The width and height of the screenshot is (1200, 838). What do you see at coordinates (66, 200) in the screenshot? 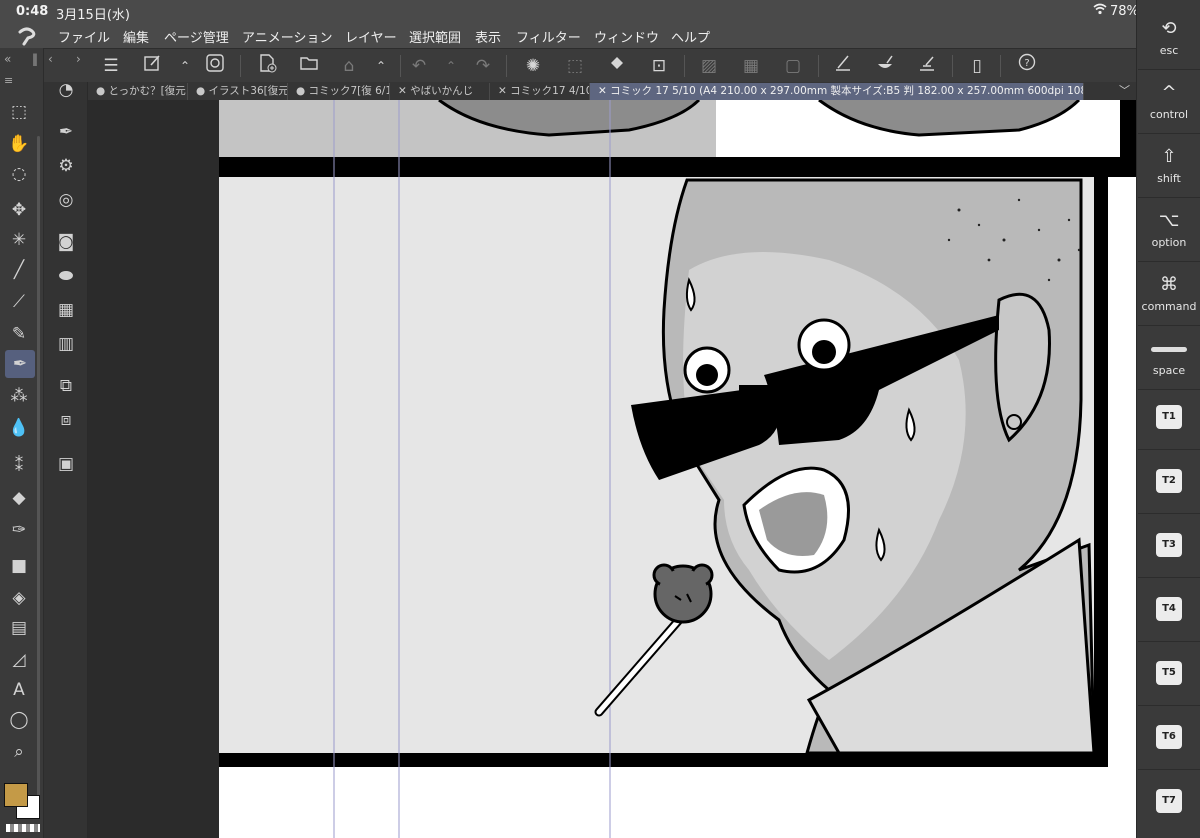
I see `pen-stabilizer-icon: ◎` at bounding box center [66, 200].